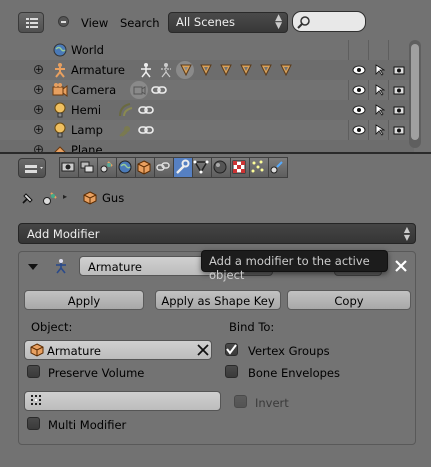 Image resolution: width=431 pixels, height=467 pixels. Describe the element at coordinates (28, 198) in the screenshot. I see `pin-icon` at that location.